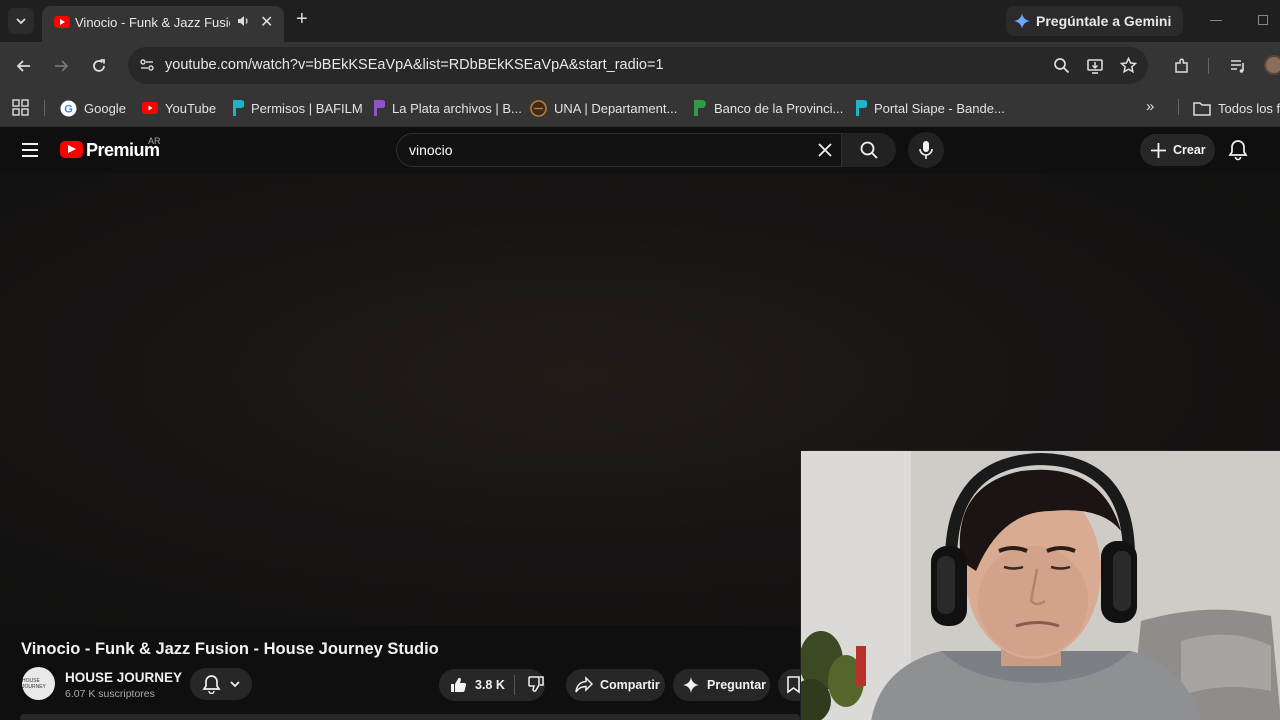 The height and width of the screenshot is (720, 1280). I want to click on notifications-bell-icon, so click(1238, 152).